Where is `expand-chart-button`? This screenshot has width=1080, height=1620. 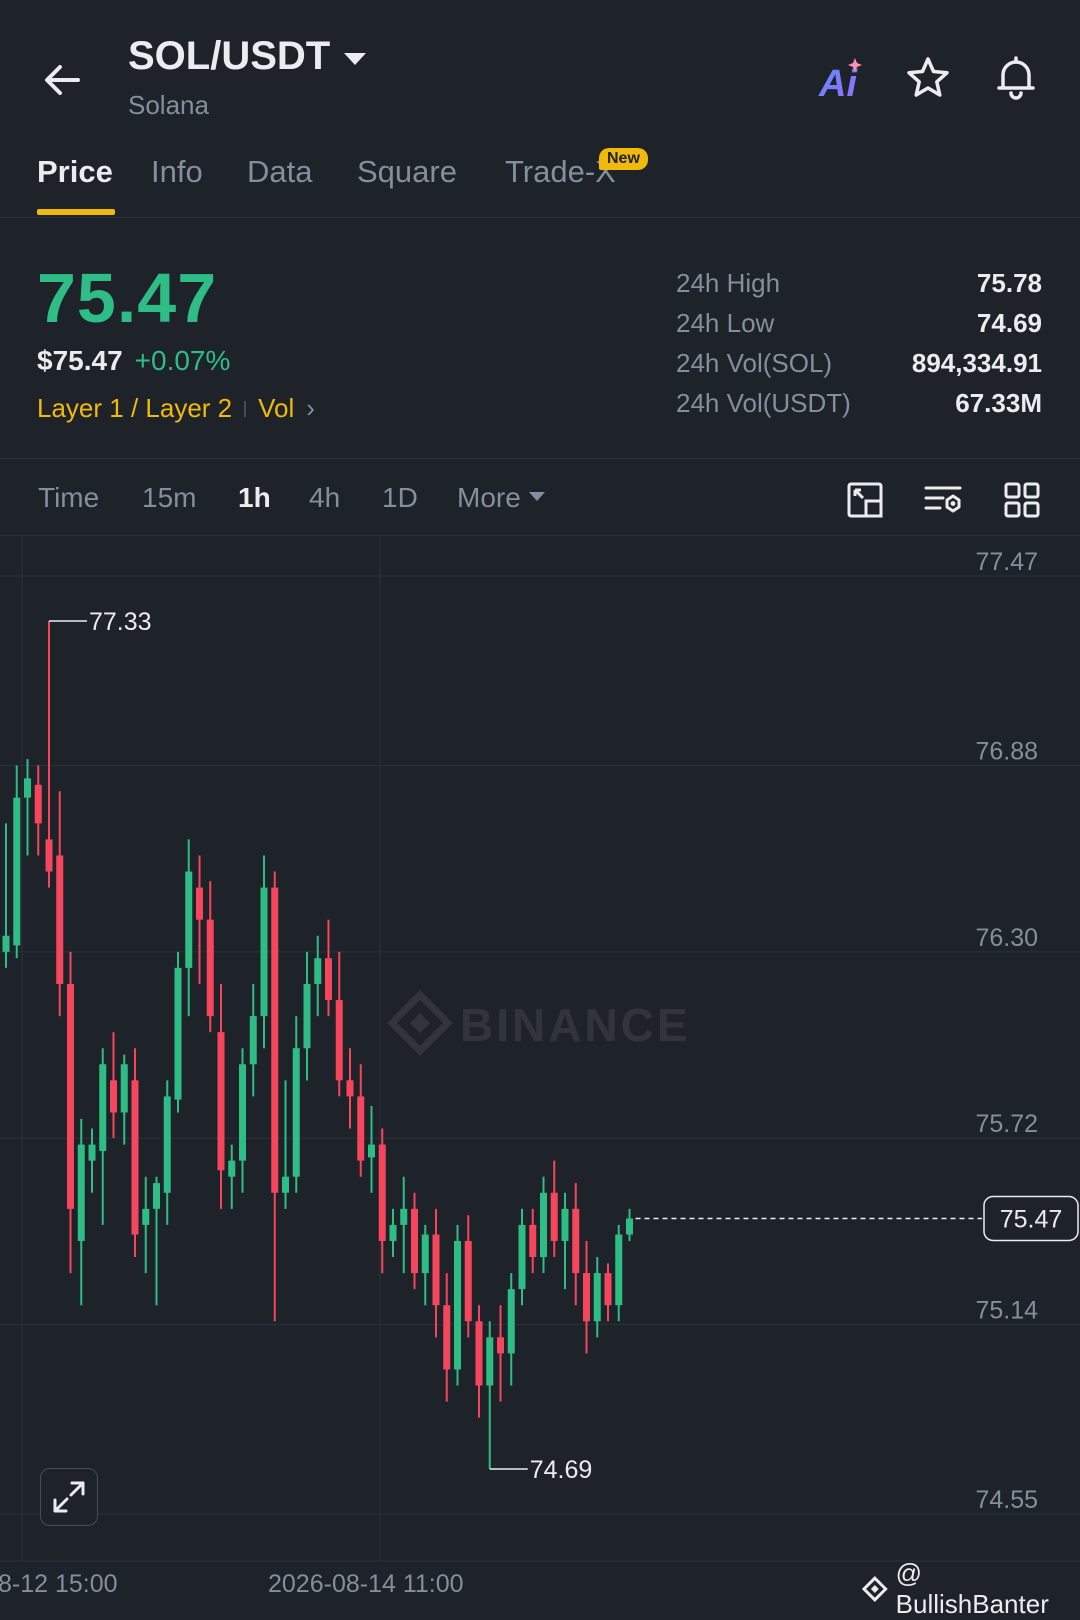
expand-chart-button is located at coordinates (69, 1497).